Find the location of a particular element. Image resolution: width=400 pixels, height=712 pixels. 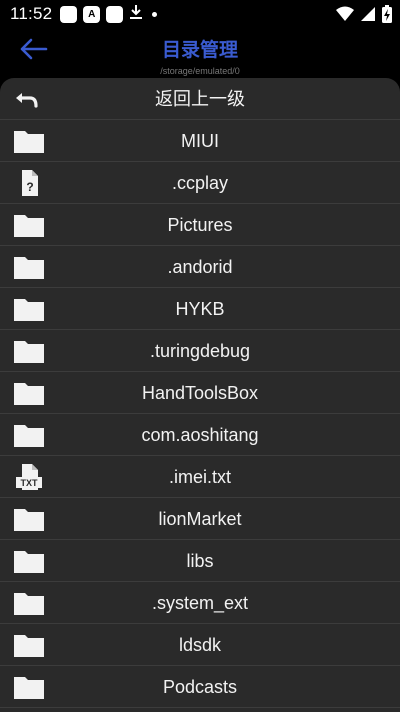

list-item: TXT .imei.txt is located at coordinates (200, 477).